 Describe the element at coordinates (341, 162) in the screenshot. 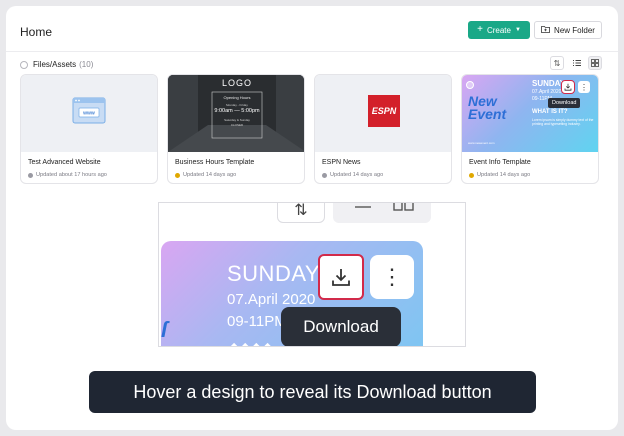

I see `card-title: ESPN News` at that location.